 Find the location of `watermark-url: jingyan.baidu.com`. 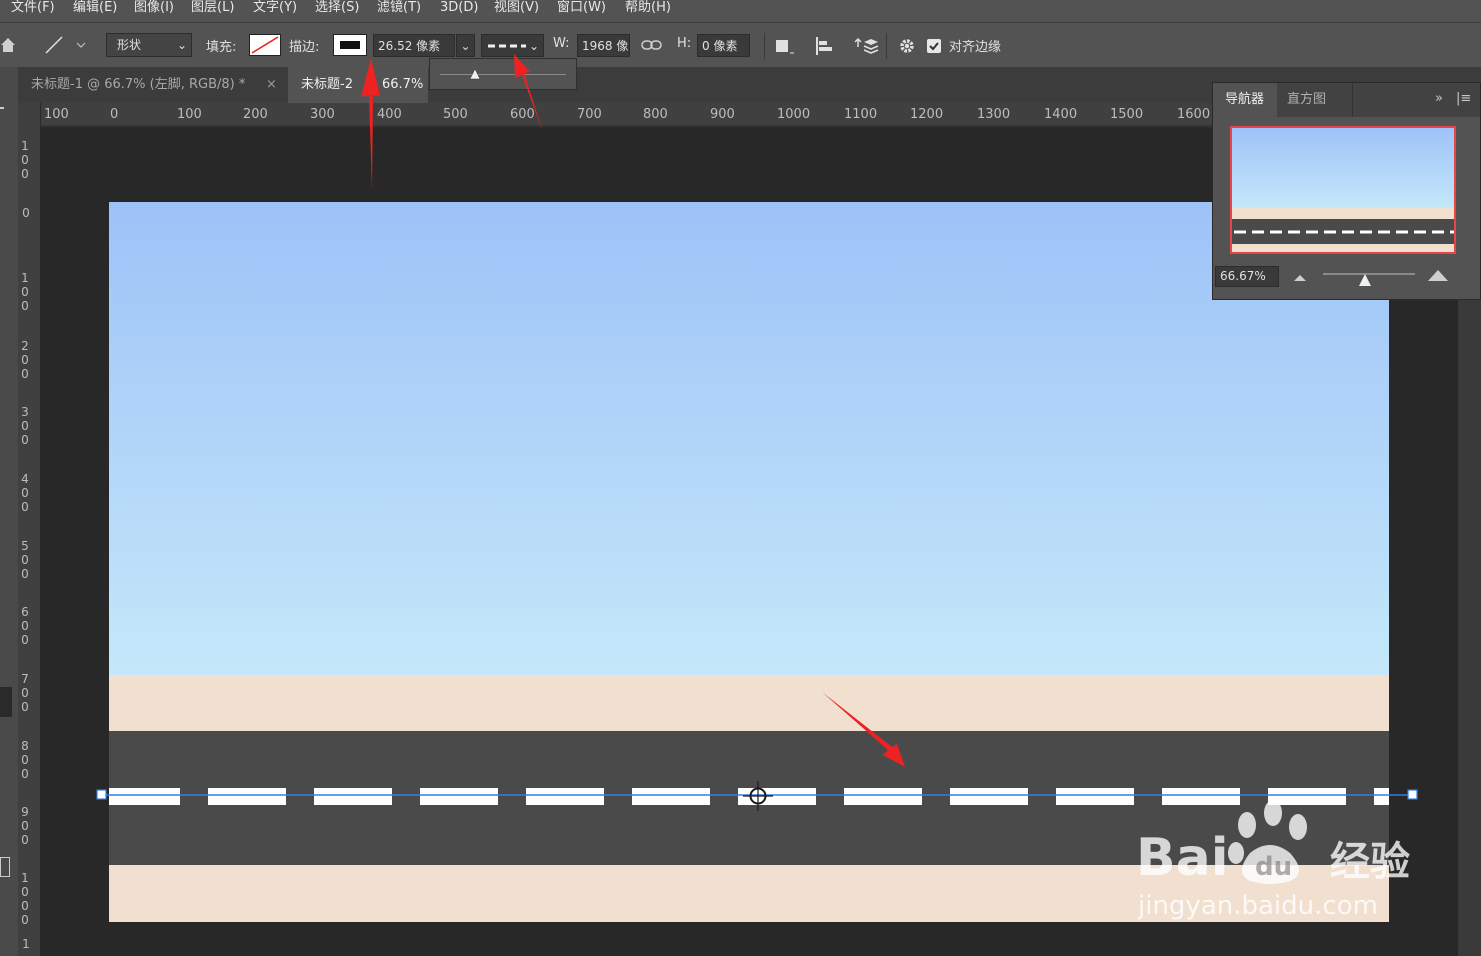

watermark-url: jingyan.baidu.com is located at coordinates (1258, 906).